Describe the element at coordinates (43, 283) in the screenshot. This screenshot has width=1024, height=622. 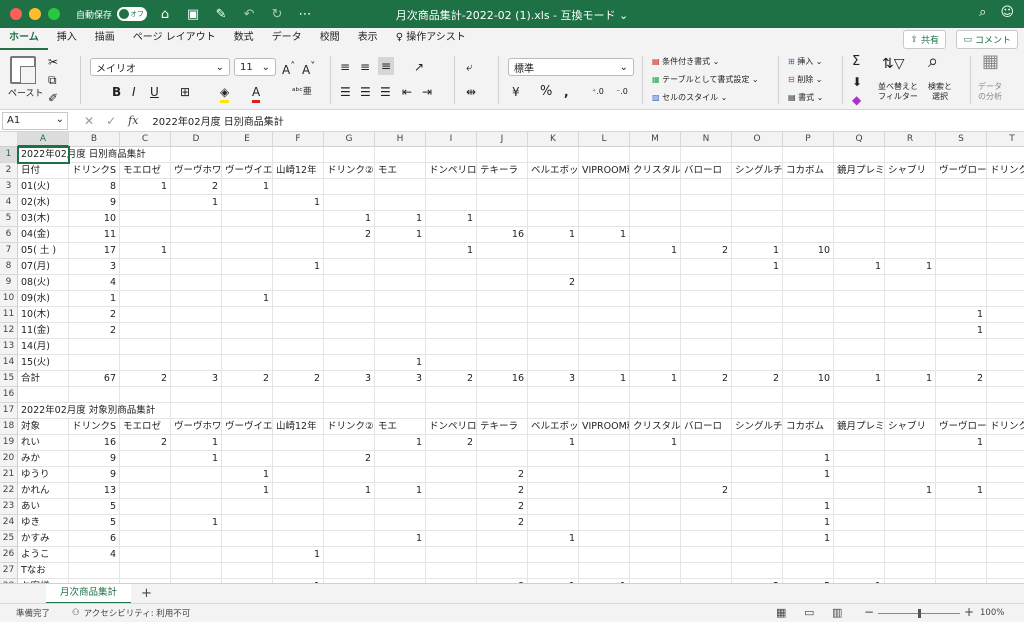
I see `cell: 08(火)` at that location.